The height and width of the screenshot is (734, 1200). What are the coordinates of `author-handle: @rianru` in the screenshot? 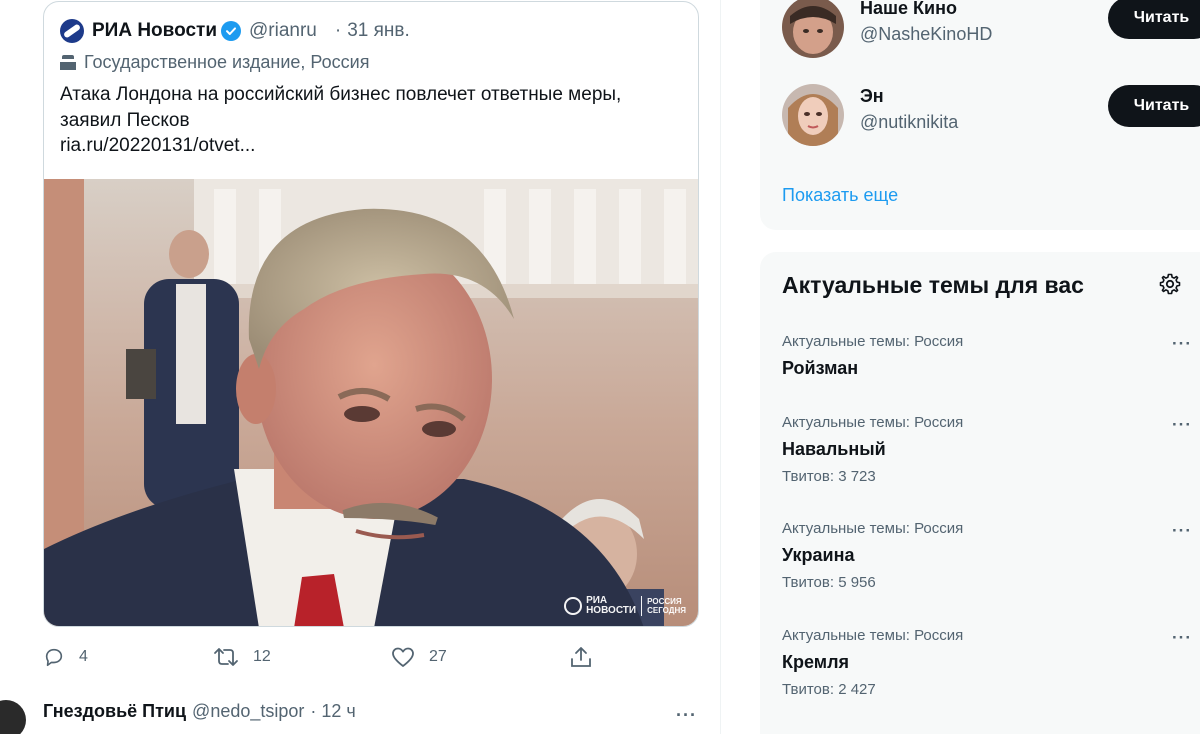 It's located at (283, 31).